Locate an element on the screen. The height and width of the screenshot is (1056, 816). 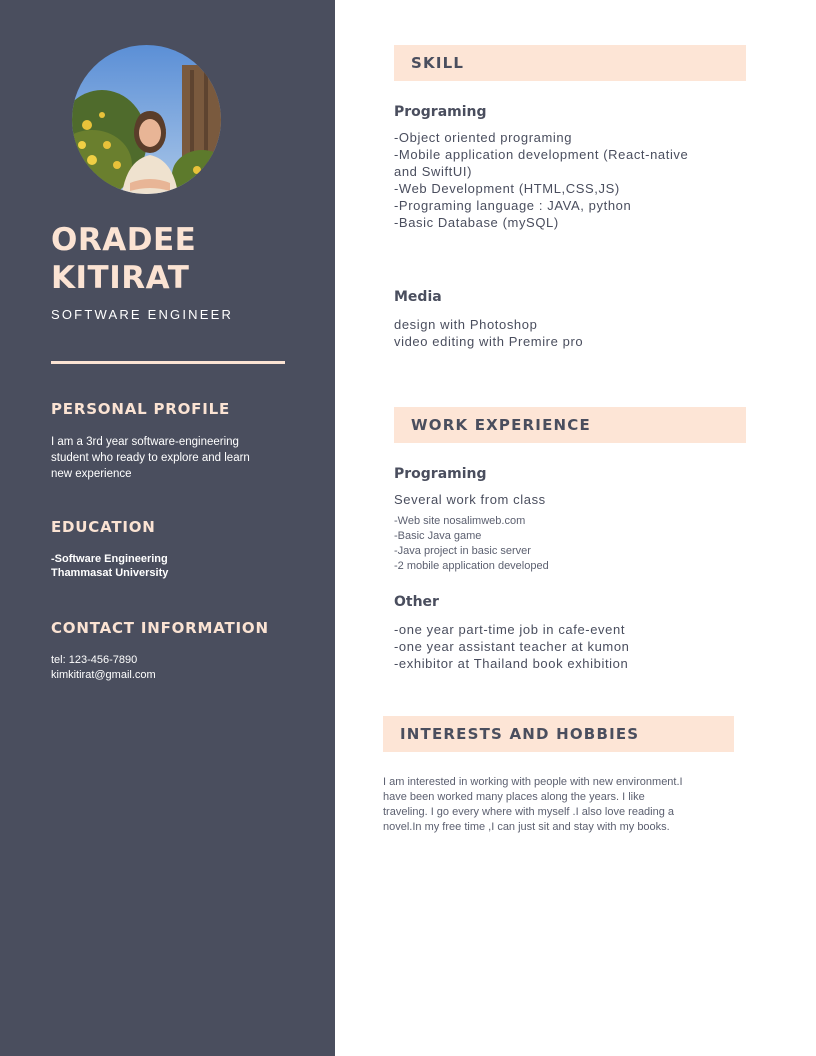
list-item: -Web site nosalimweb.com is located at coordinates (460, 521).